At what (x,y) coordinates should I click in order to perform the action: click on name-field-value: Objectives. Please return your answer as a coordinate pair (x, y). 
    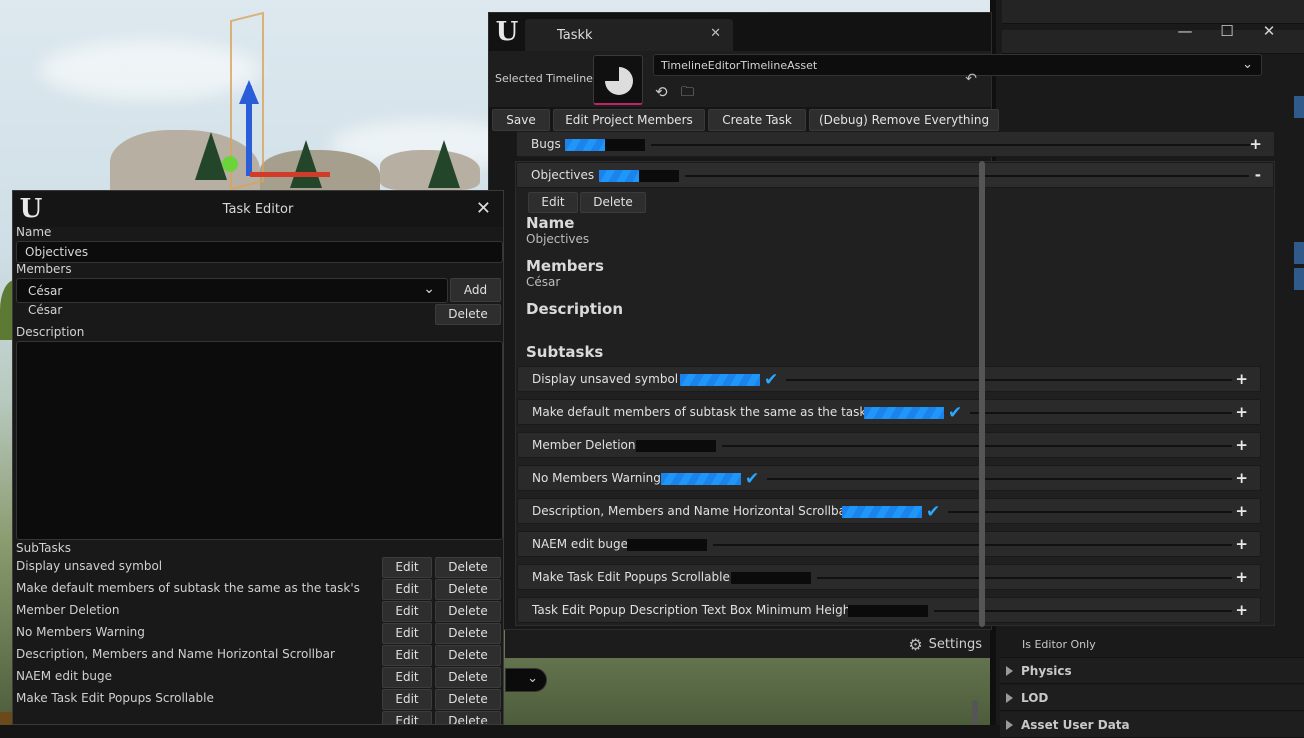
    Looking at the image, I should click on (57, 252).